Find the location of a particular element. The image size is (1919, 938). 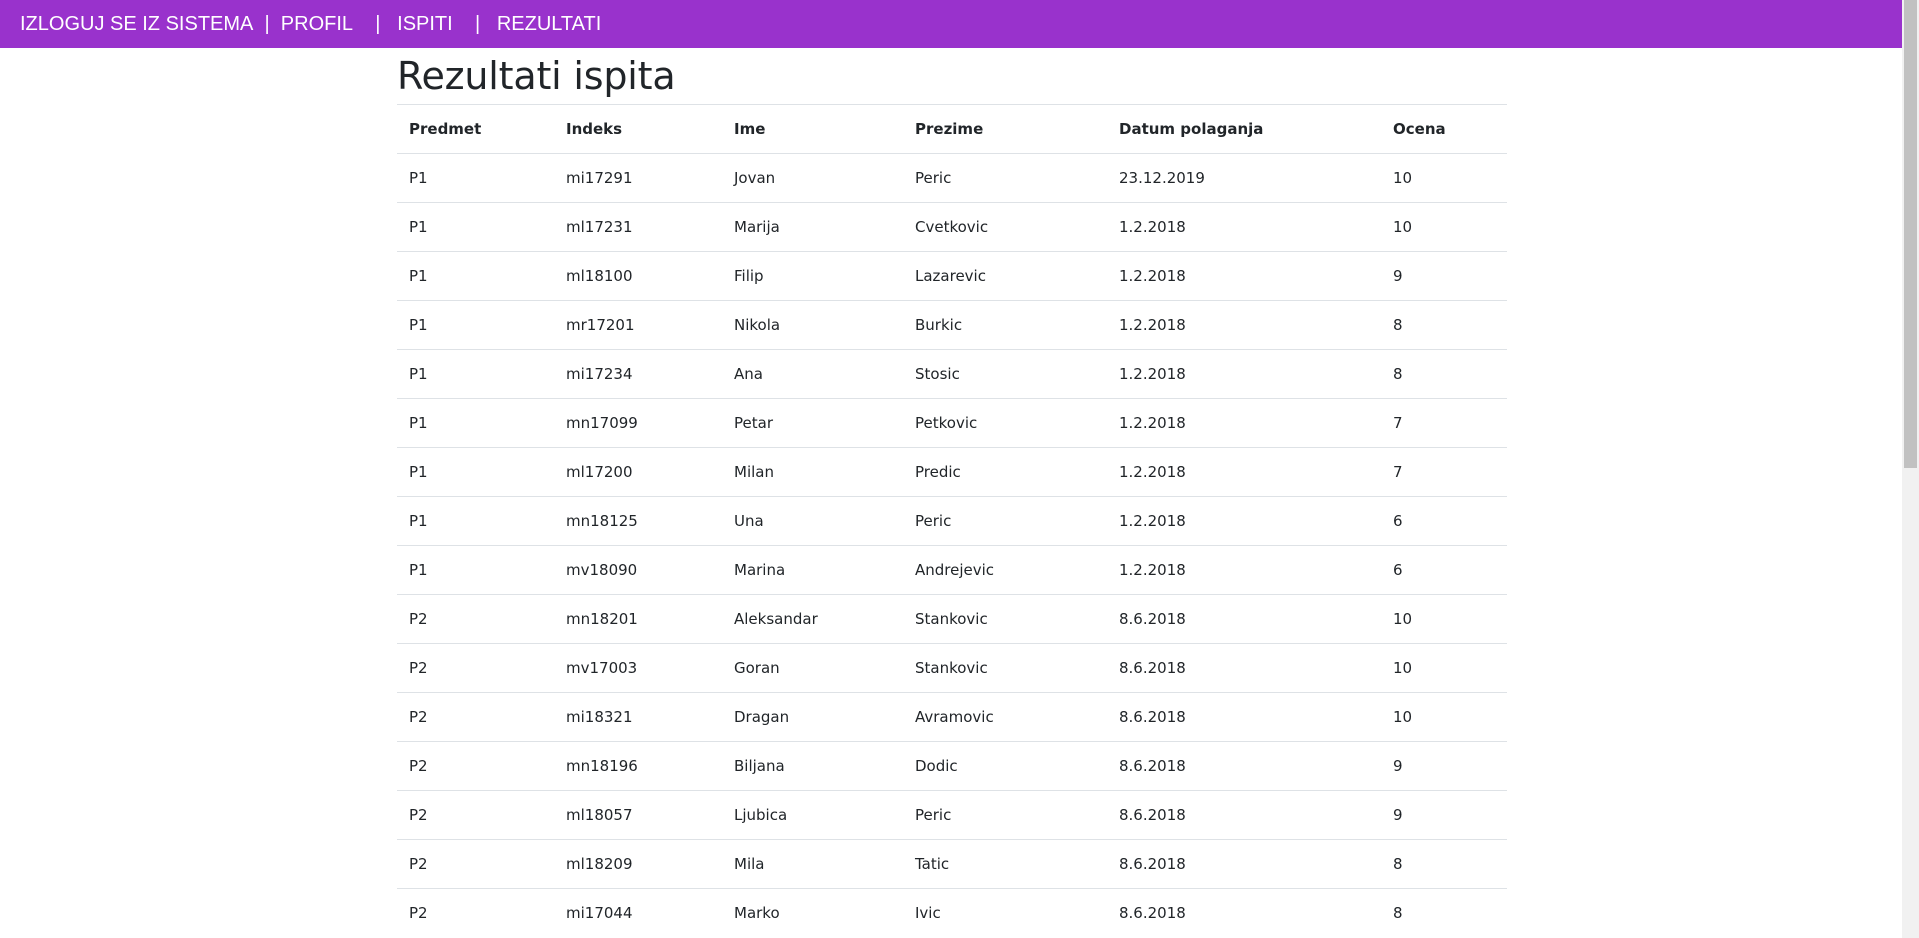

nav-profile-link: PROFIL is located at coordinates (317, 24).